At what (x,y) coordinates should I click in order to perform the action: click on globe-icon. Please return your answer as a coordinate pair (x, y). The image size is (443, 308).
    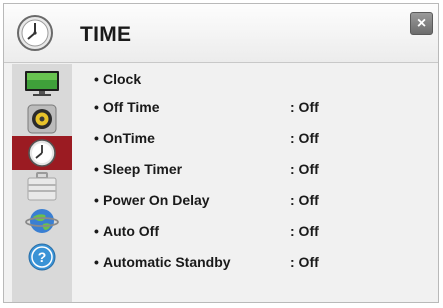
    Looking at the image, I should click on (42, 221).